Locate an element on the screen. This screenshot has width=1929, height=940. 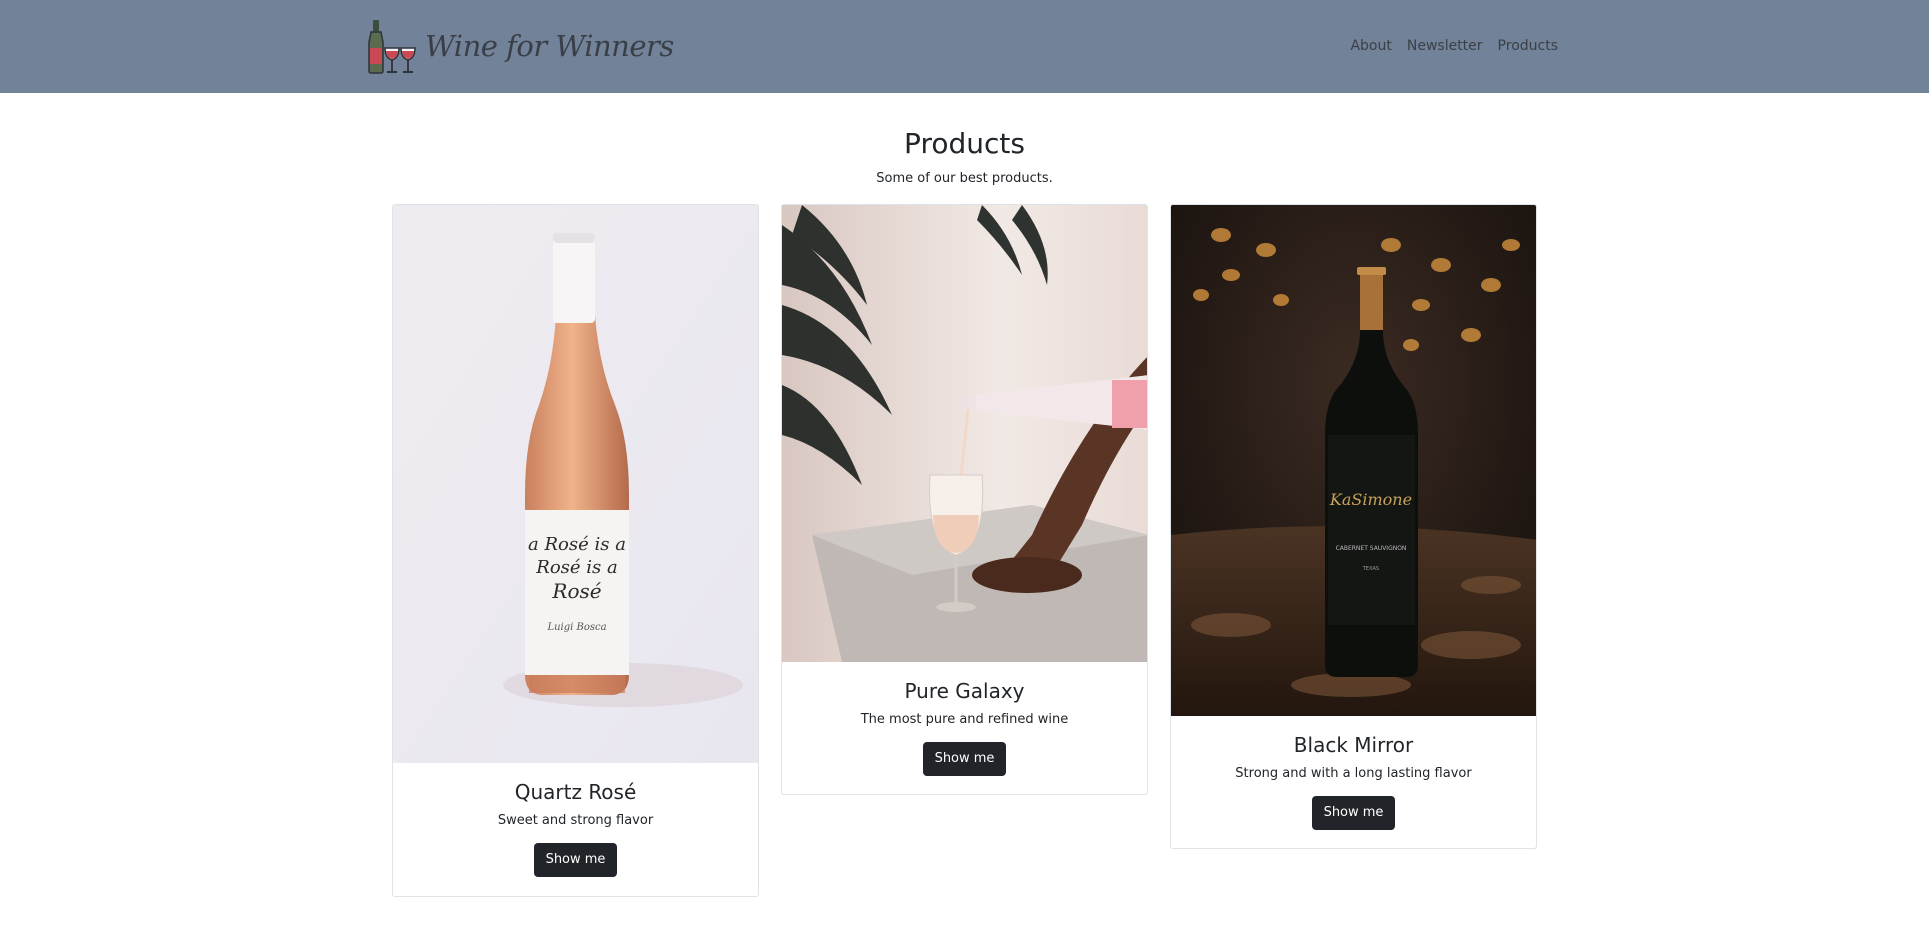
red-wine-bottle-photo: KaSimone CABERNET SAUVIGNON TEXAS is located at coordinates (1353, 460).